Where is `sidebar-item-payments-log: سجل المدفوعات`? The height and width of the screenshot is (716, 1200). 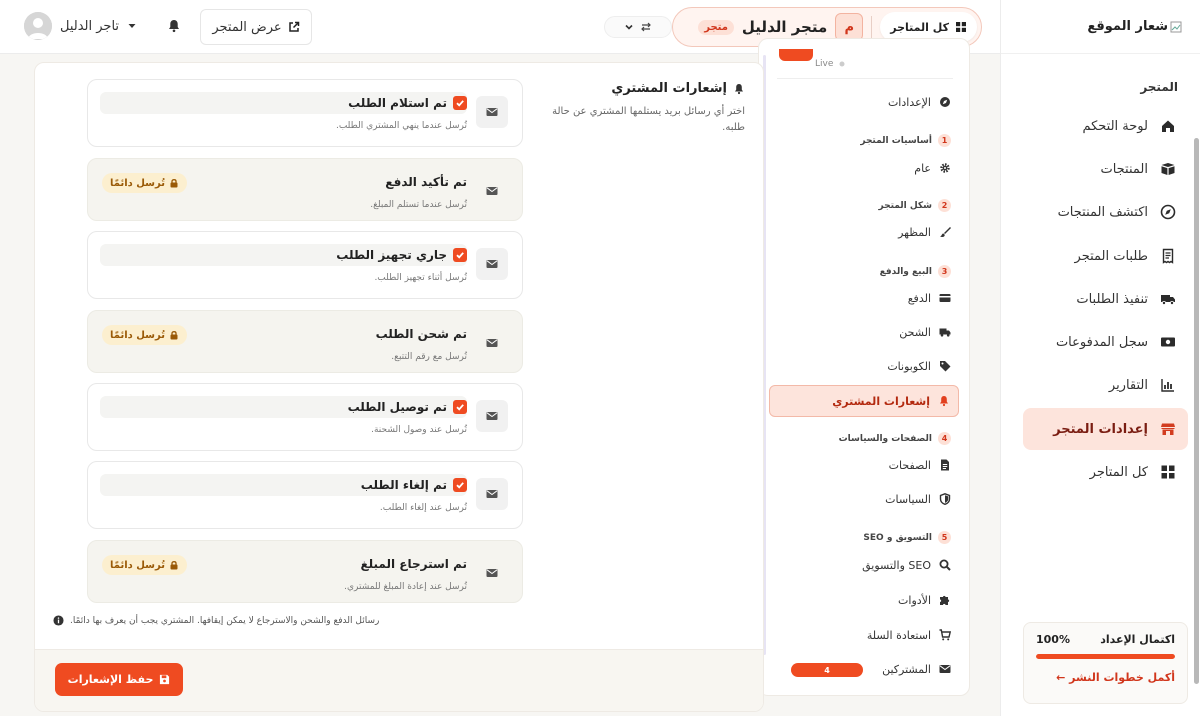 sidebar-item-payments-log: سجل المدفوعات is located at coordinates (1105, 342).